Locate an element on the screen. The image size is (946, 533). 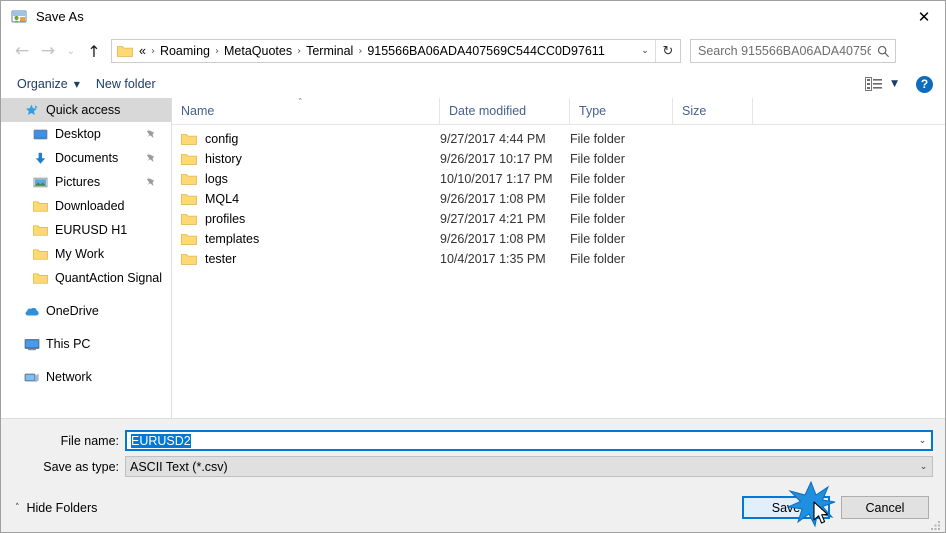
sidebar-item-label: Network is located at coordinates (69, 377).